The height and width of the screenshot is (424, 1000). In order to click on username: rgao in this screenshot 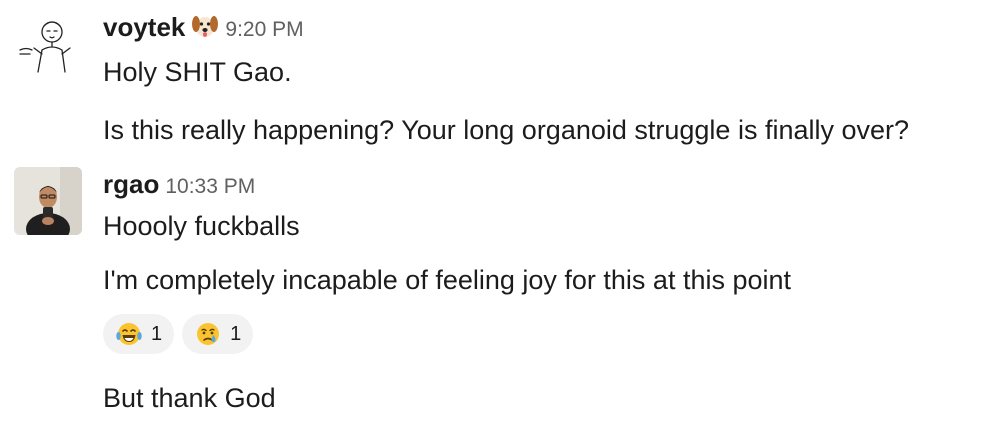, I will do `click(131, 184)`.